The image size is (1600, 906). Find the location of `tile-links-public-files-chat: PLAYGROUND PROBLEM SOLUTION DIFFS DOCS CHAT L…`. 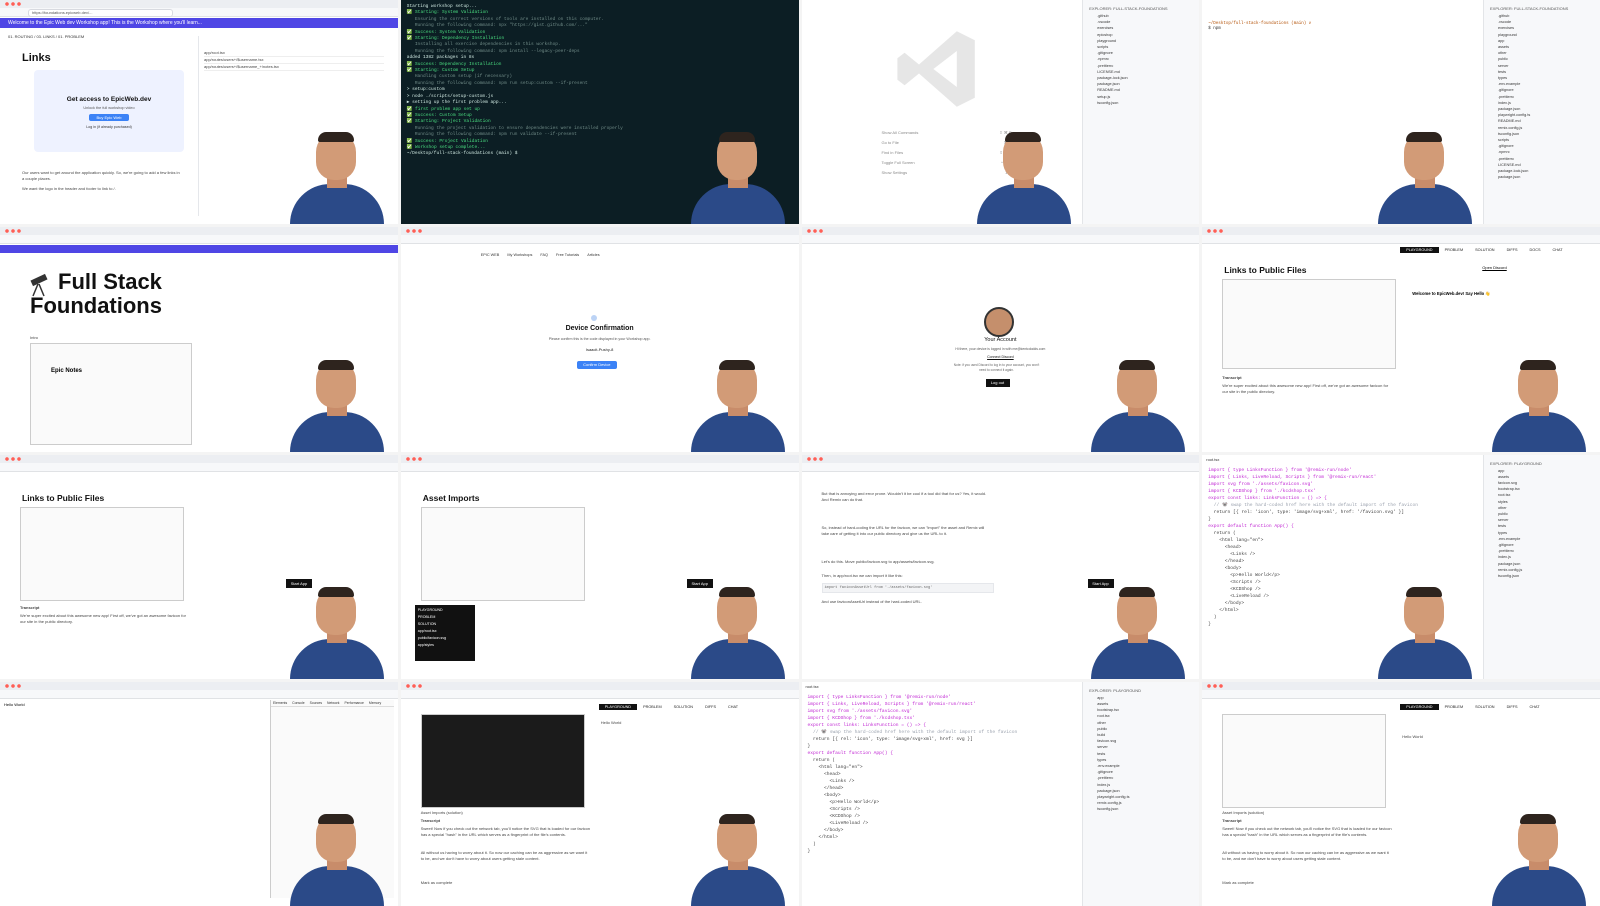

tile-links-public-files-chat: PLAYGROUND PROBLEM SOLUTION DIFFS DOCS CHAT L… is located at coordinates (1401, 339).